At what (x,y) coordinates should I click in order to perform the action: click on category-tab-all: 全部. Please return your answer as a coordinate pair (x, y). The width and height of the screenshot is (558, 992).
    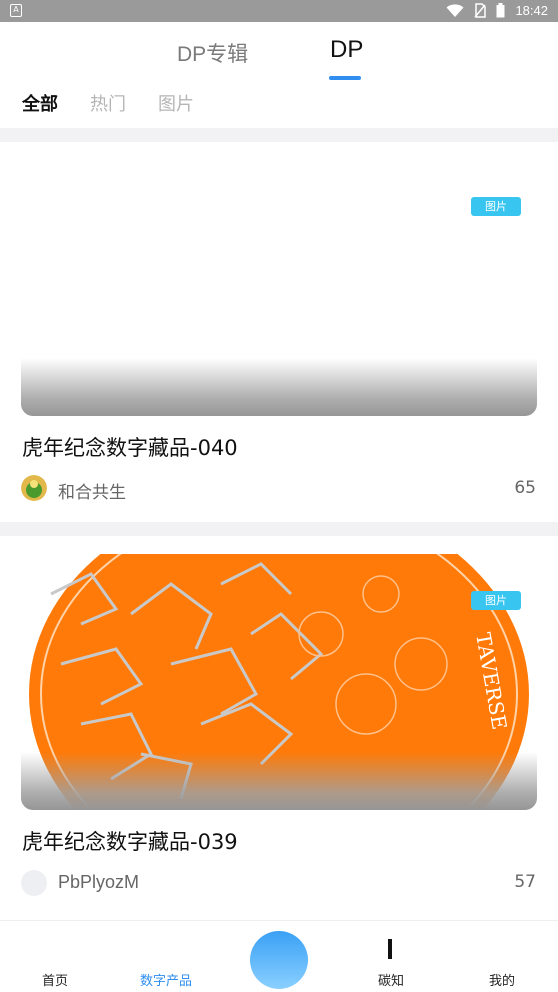
    Looking at the image, I should click on (40, 103).